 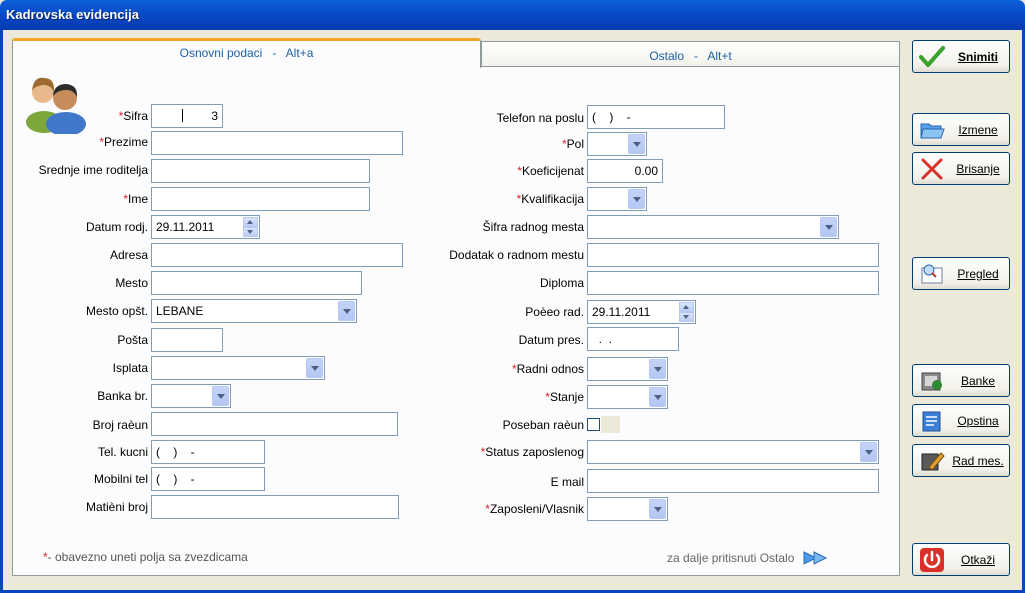 What do you see at coordinates (978, 381) in the screenshot?
I see `banke-label: Banke` at bounding box center [978, 381].